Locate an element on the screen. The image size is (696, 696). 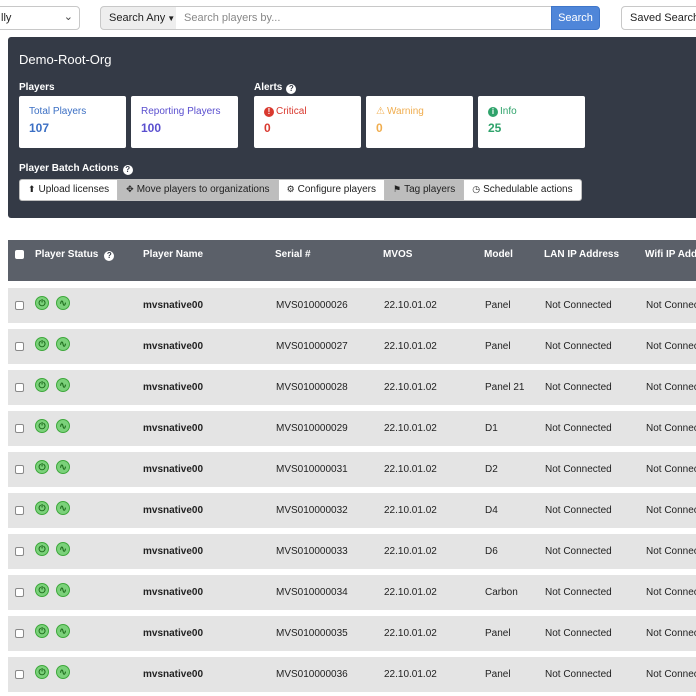
schedulable-actions-button: ◷ Schedulable actions is located at coordinates (522, 190).